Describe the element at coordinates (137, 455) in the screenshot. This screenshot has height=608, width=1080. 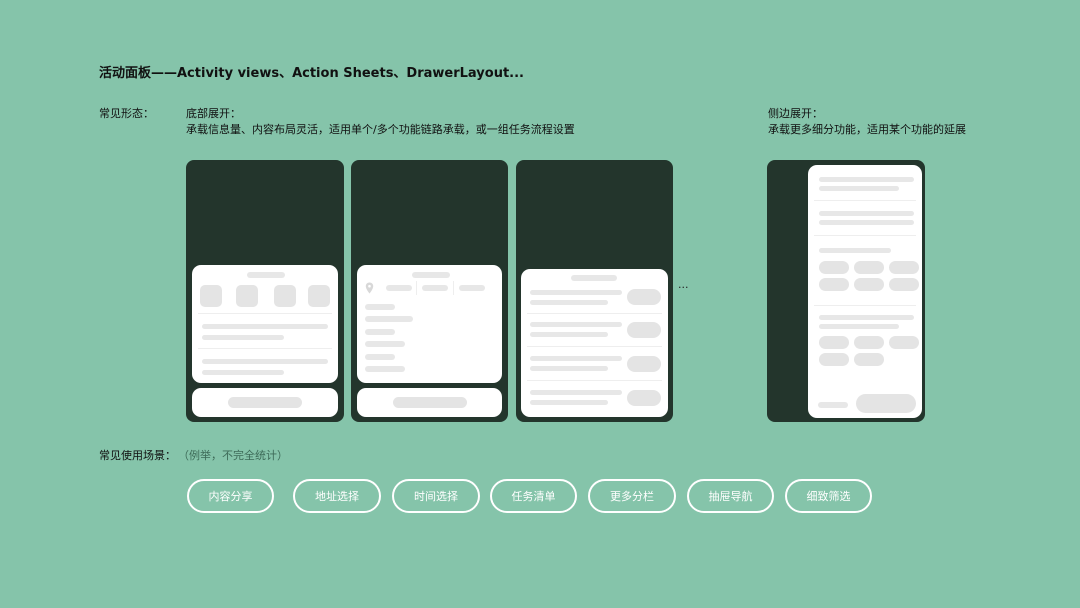
I see `scenes-label: 常见使用场景：` at that location.